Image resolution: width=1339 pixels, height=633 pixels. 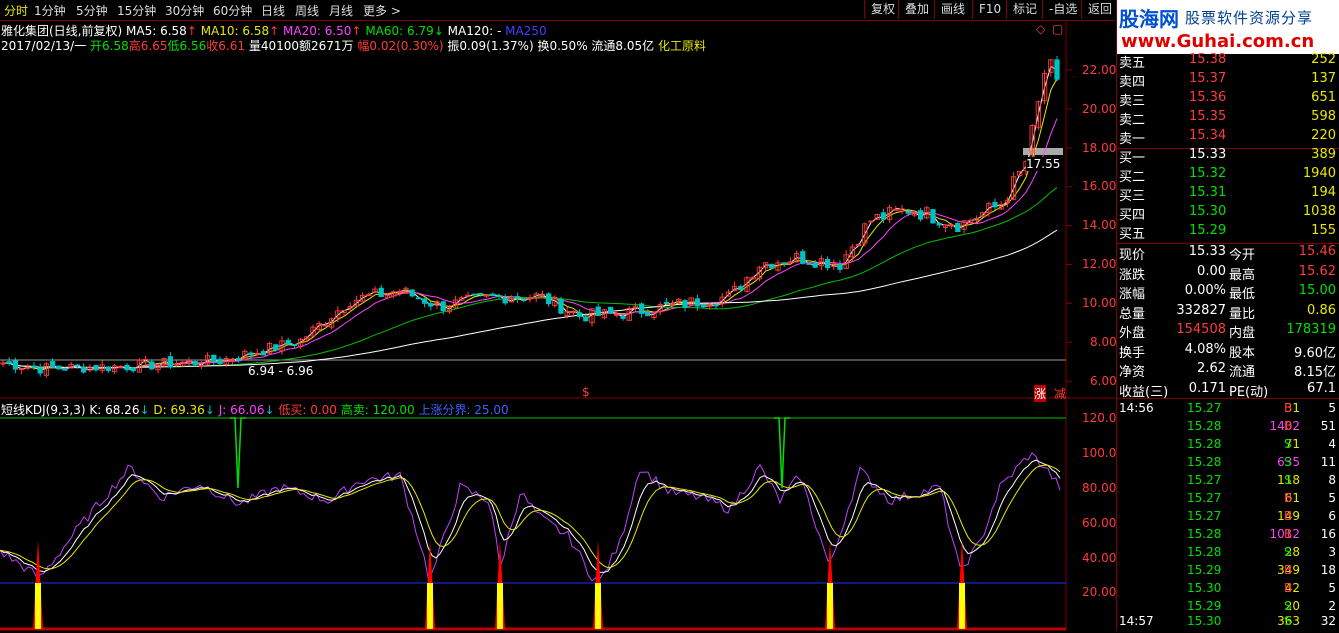 What do you see at coordinates (326, 46) in the screenshot?
I see `bar-amount: 额2671万` at bounding box center [326, 46].